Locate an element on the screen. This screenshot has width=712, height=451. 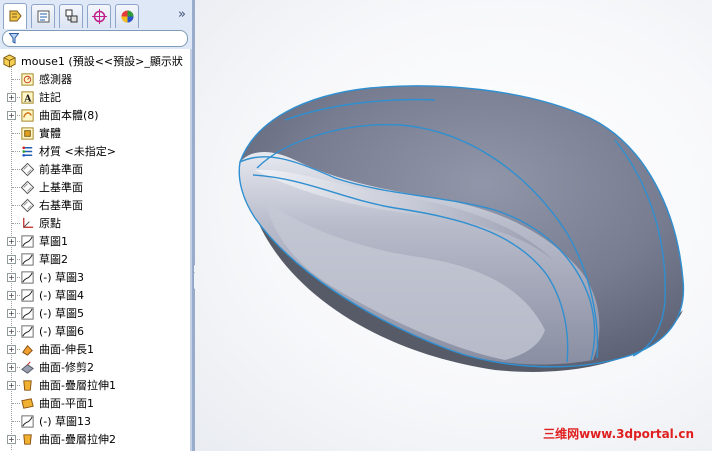
tree-item: 原點 is located at coordinates (96, 223).